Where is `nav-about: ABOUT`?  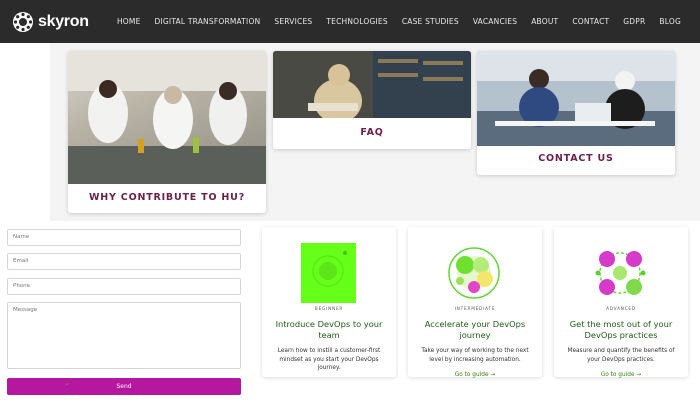 nav-about: ABOUT is located at coordinates (544, 21).